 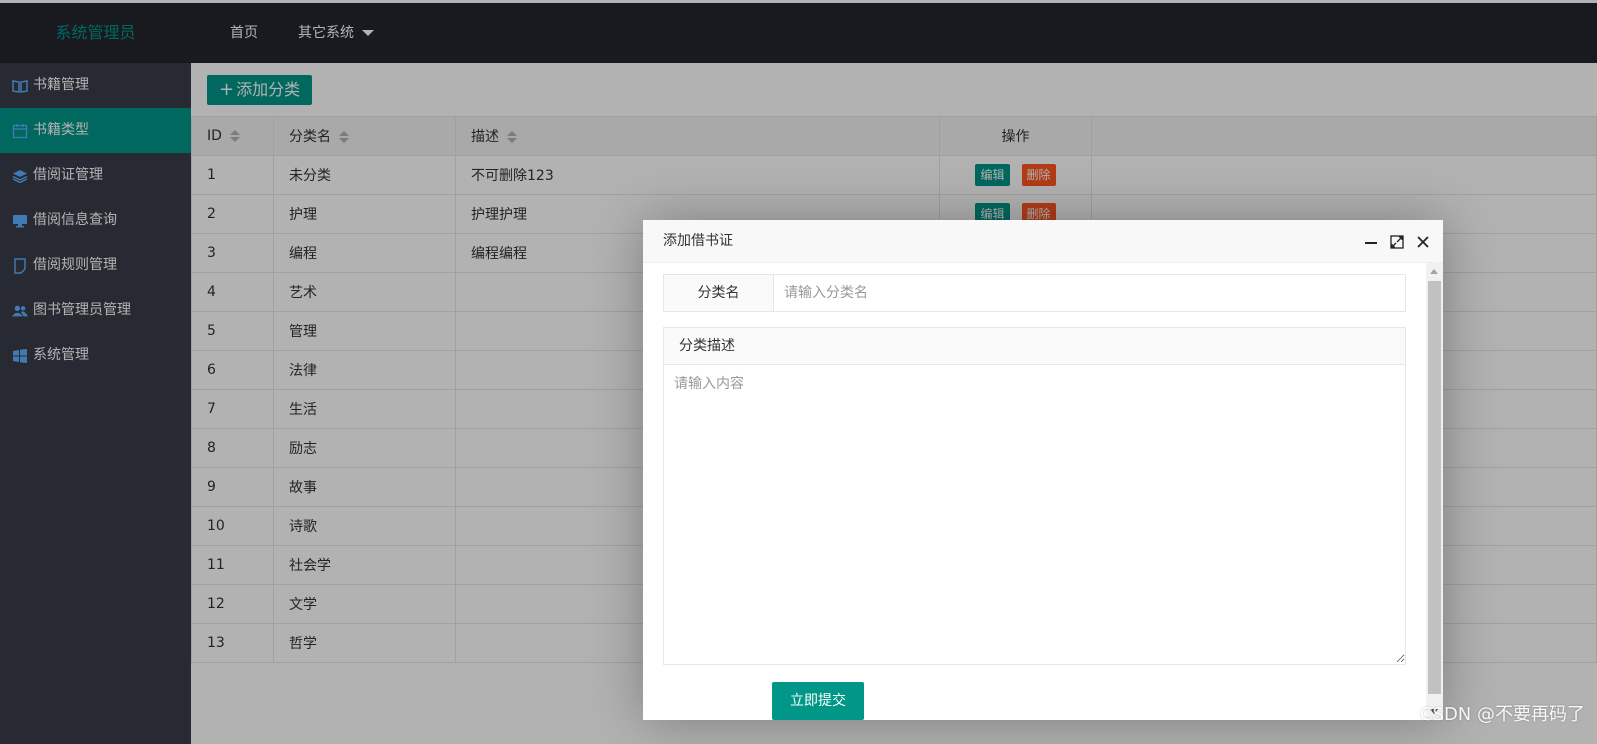 What do you see at coordinates (818, 701) in the screenshot?
I see `submit-button: 立即提交` at bounding box center [818, 701].